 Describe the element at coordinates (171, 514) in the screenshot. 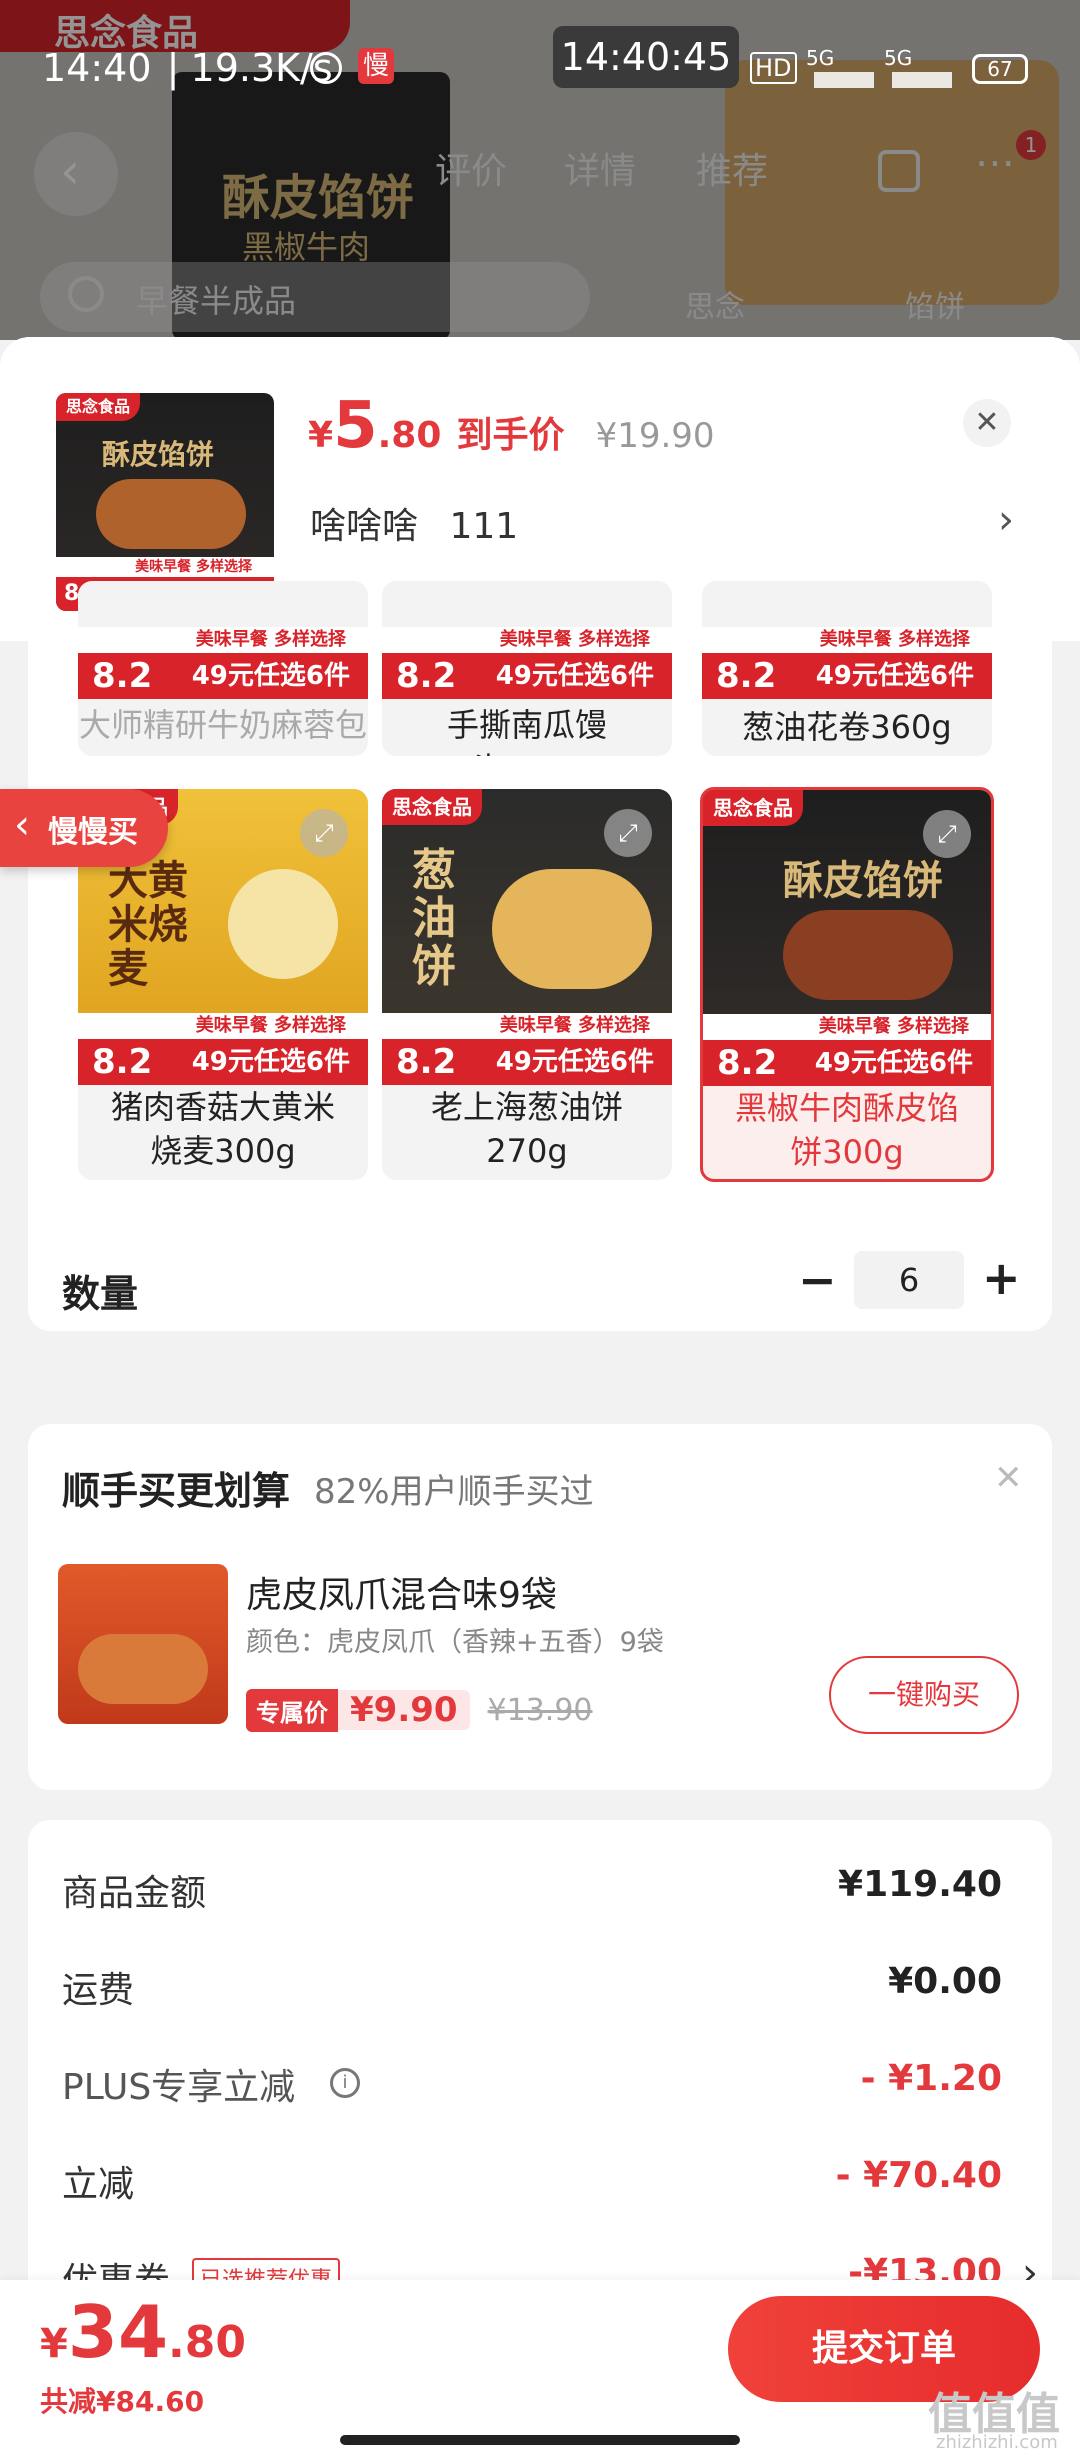

I see `pie-image` at that location.